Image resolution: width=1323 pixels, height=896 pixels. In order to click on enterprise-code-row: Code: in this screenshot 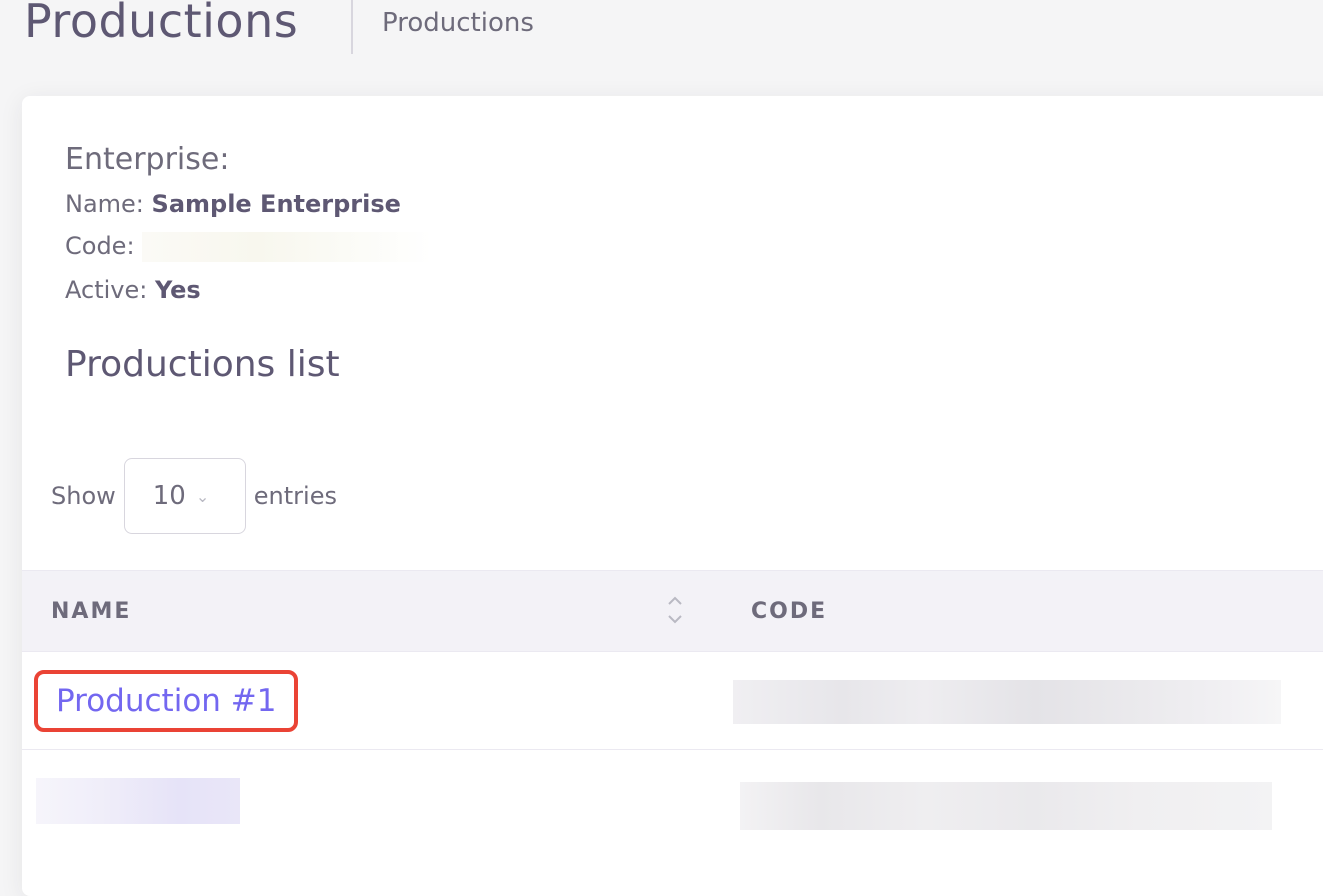, I will do `click(249, 247)`.